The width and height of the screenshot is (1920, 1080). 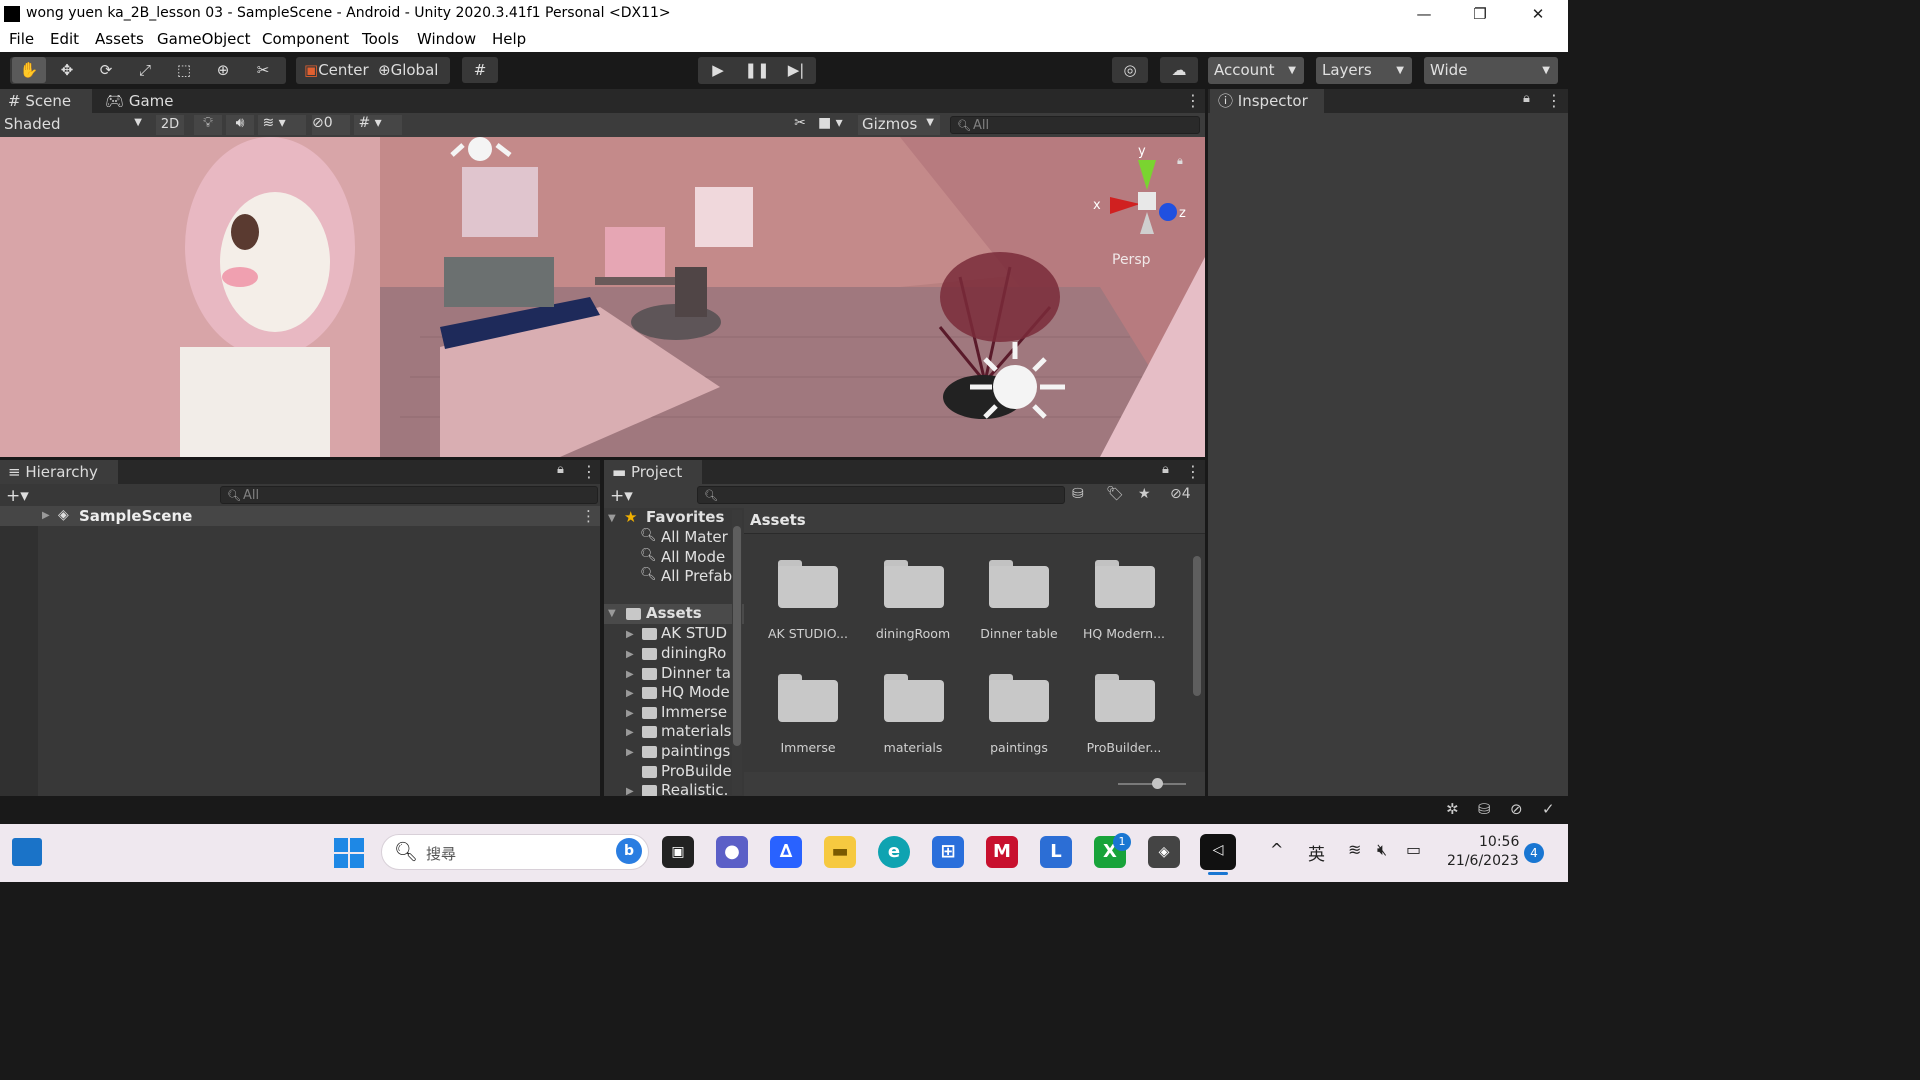 What do you see at coordinates (1142, 197) in the screenshot?
I see `scene-orientation-gizmo: y x z 🔒︎` at bounding box center [1142, 197].